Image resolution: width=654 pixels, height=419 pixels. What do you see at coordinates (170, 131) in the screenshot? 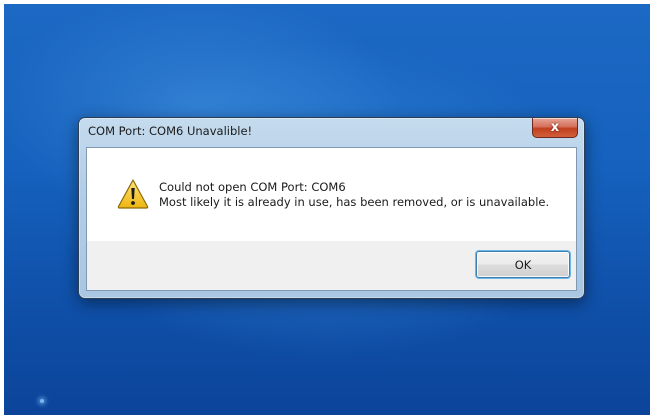
I see `dialog-title: COM Port: COM6 Unavalible!` at bounding box center [170, 131].